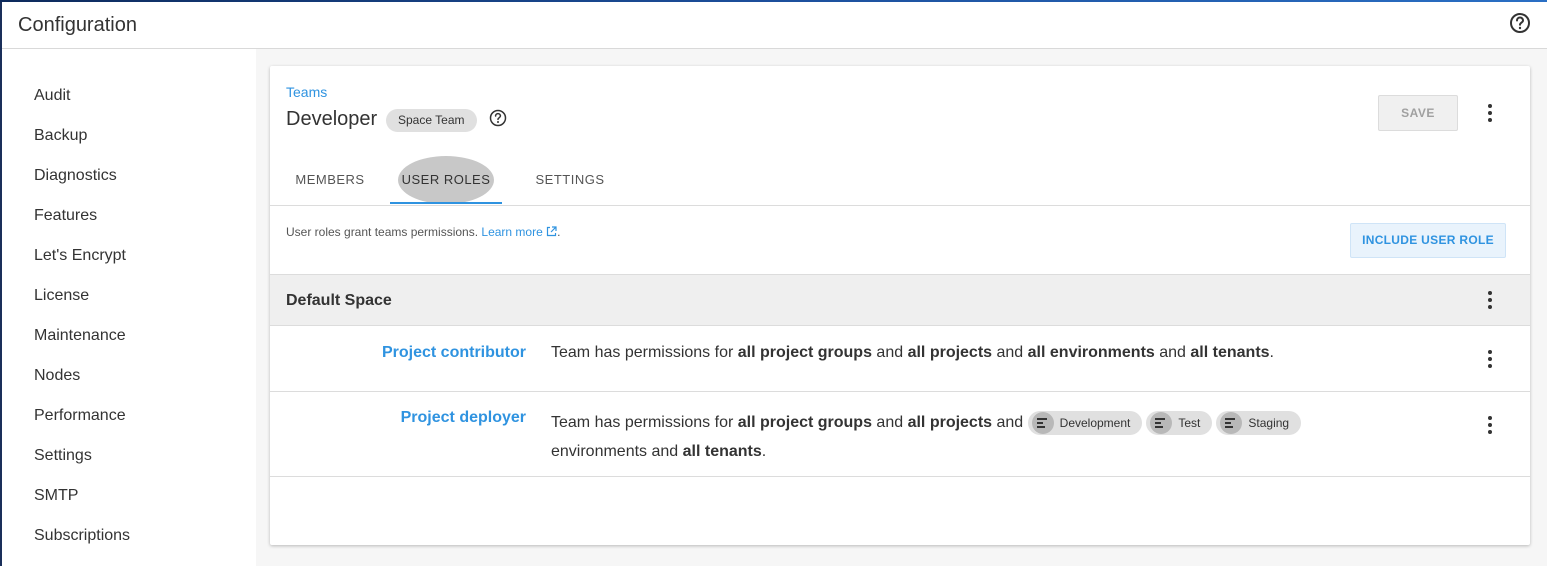  I want to click on sidebar-item-settings: Settings, so click(63, 456).